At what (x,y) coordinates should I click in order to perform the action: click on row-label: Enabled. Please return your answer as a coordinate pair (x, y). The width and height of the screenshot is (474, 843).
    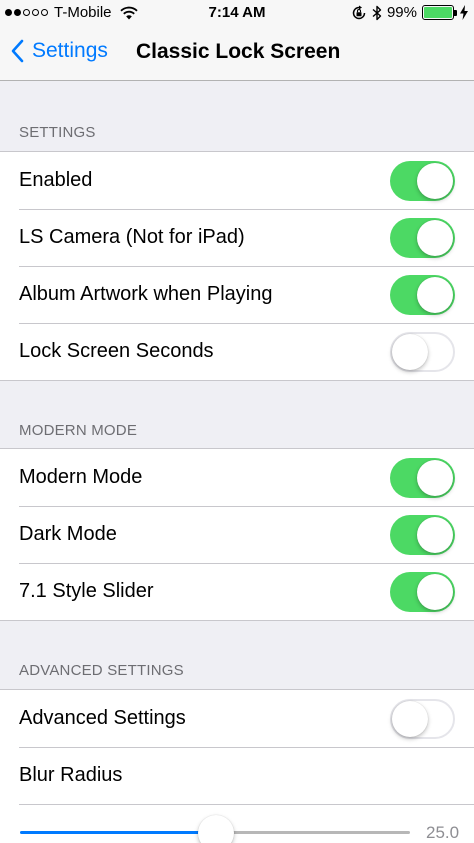
    Looking at the image, I should click on (56, 180).